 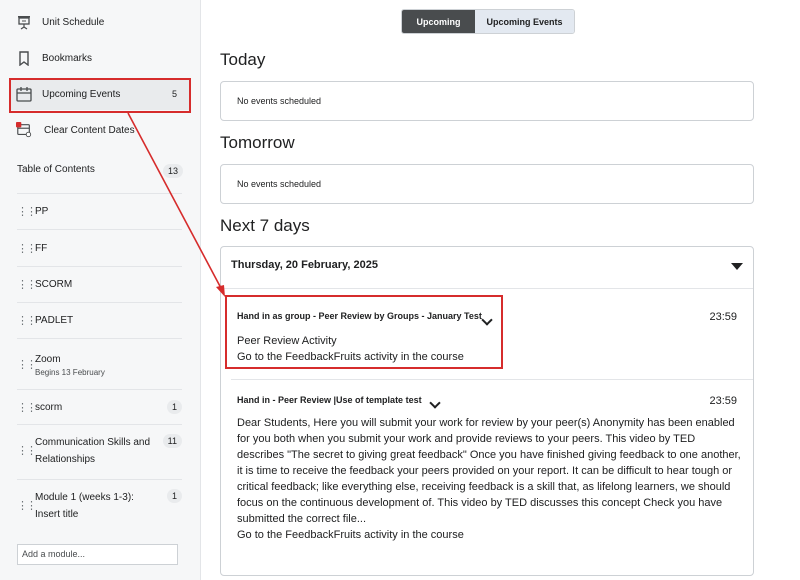 I want to click on module-label: Communication Skills and Relationships, so click(x=93, y=451).